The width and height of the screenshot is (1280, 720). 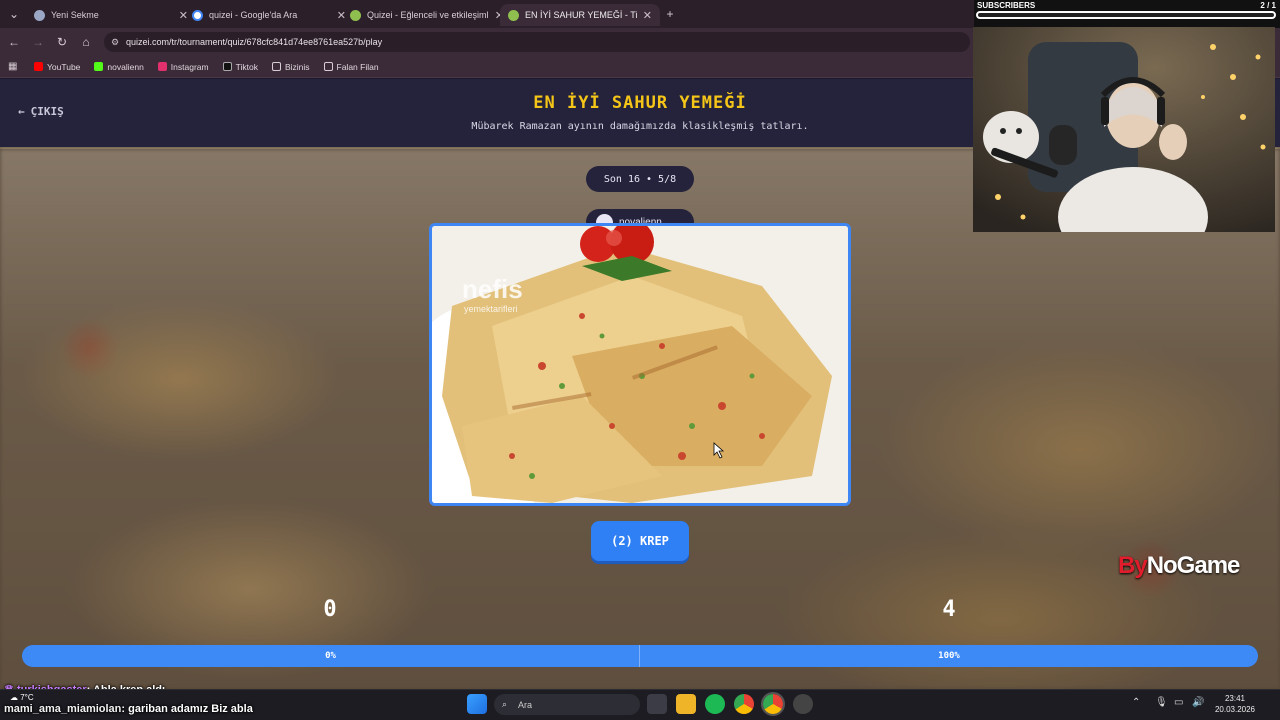 I want to click on crepe-food-photo: nefis yemektarifleri, so click(x=640, y=364).